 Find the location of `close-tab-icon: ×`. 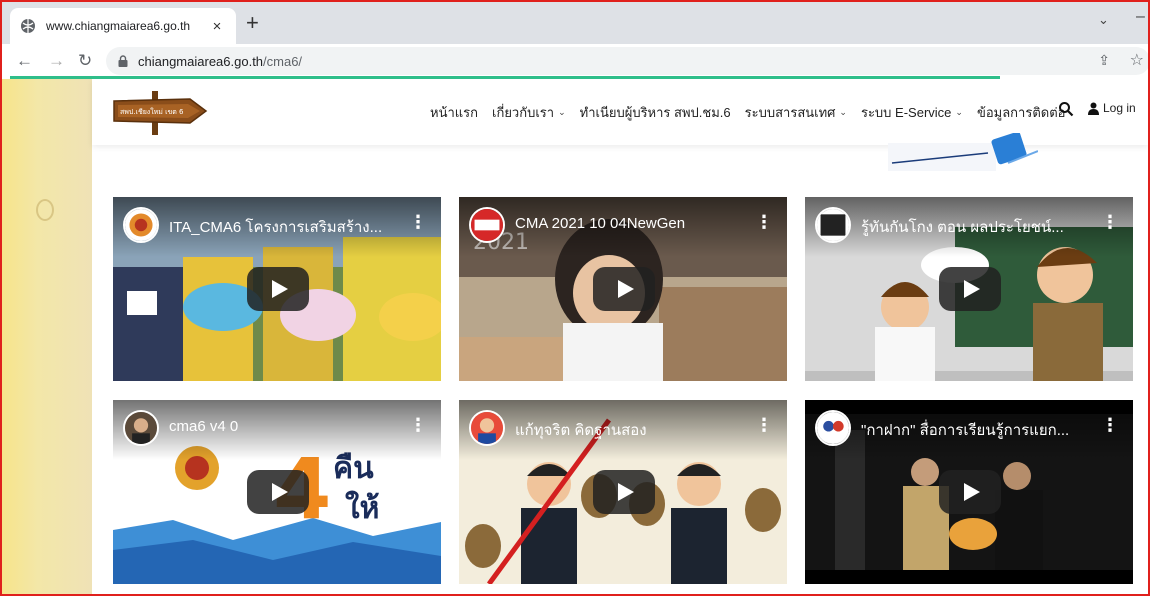

close-tab-icon: × is located at coordinates (217, 26).